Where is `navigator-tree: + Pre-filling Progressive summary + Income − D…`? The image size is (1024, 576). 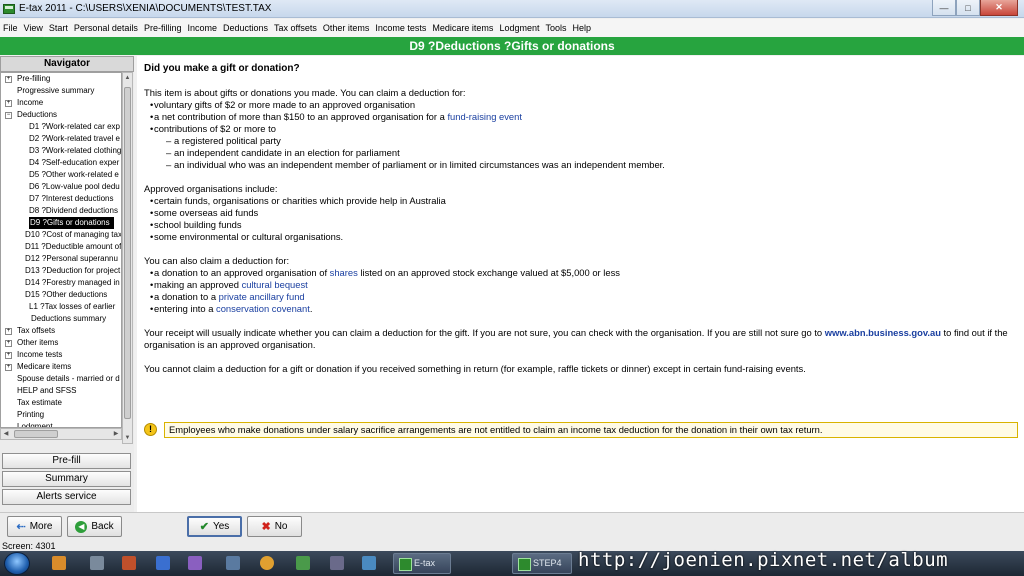 navigator-tree: + Pre-filling Progressive summary + Income − D… is located at coordinates (61, 250).